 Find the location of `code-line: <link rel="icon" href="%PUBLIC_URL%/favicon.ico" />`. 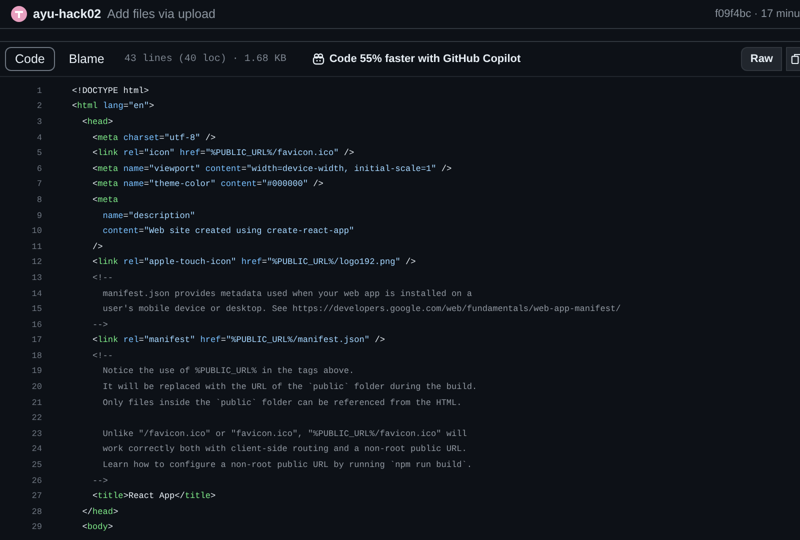

code-line: <link rel="icon" href="%PUBLIC_URL%/favicon.ico" /> is located at coordinates (223, 153).